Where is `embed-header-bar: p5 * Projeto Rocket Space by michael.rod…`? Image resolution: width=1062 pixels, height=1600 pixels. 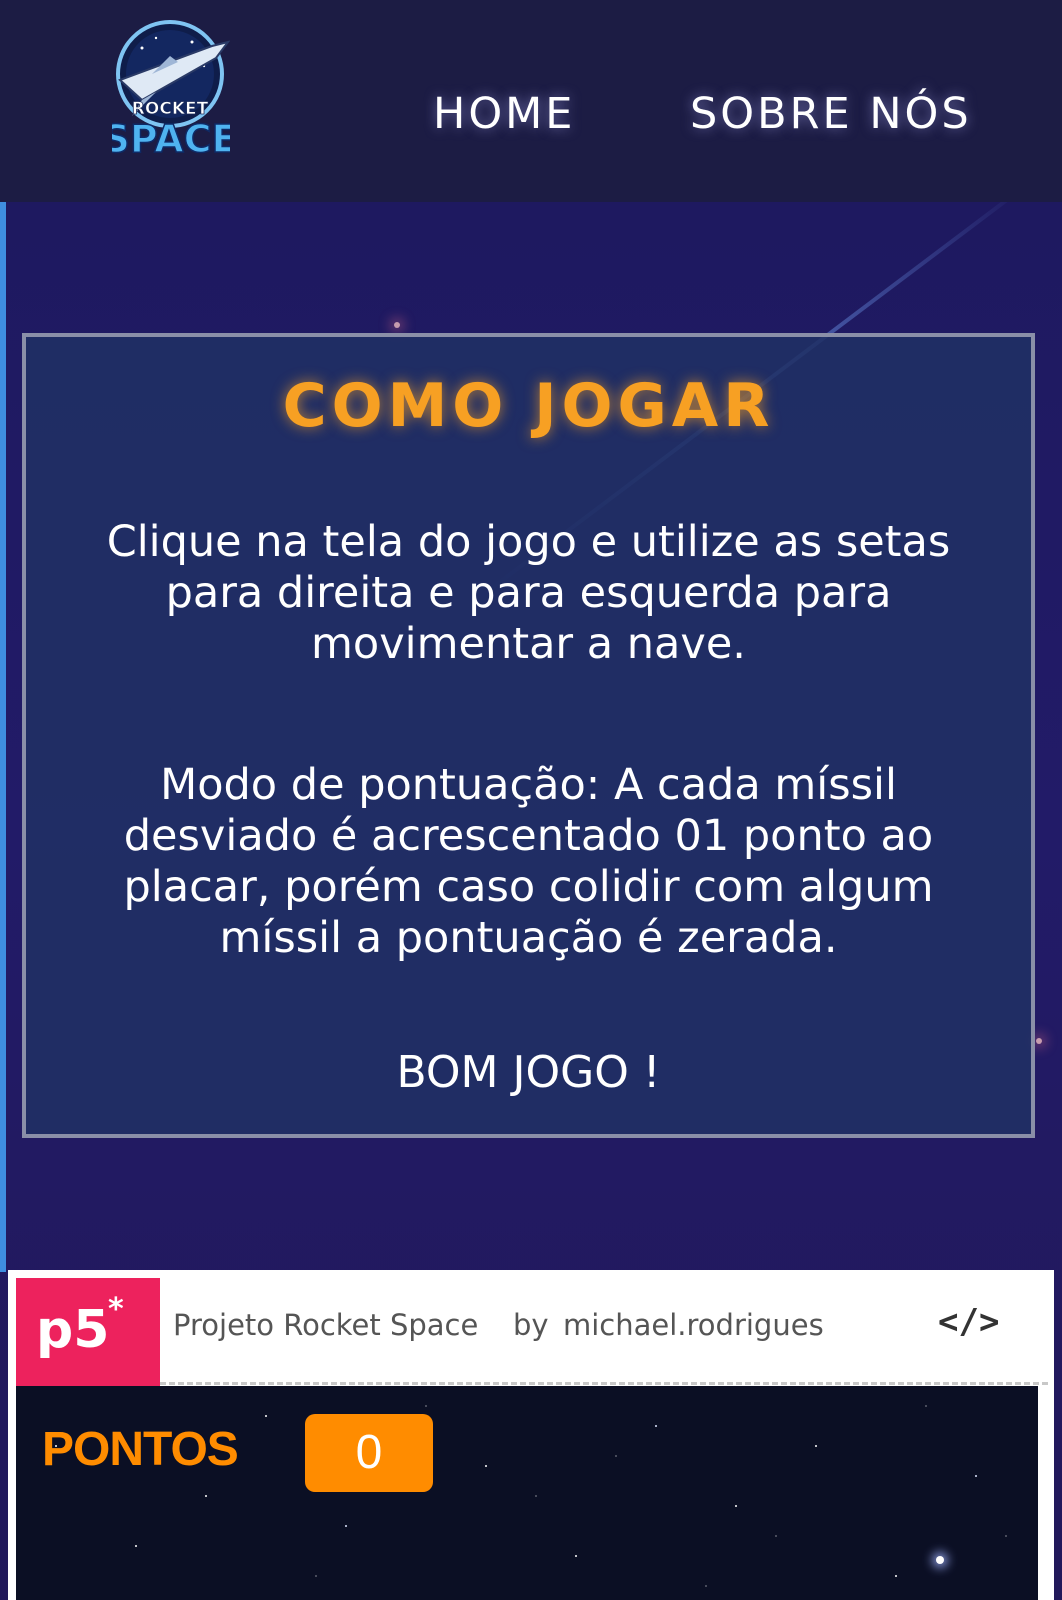 embed-header-bar: p5 * Projeto Rocket Space by michael.rod… is located at coordinates (531, 1328).